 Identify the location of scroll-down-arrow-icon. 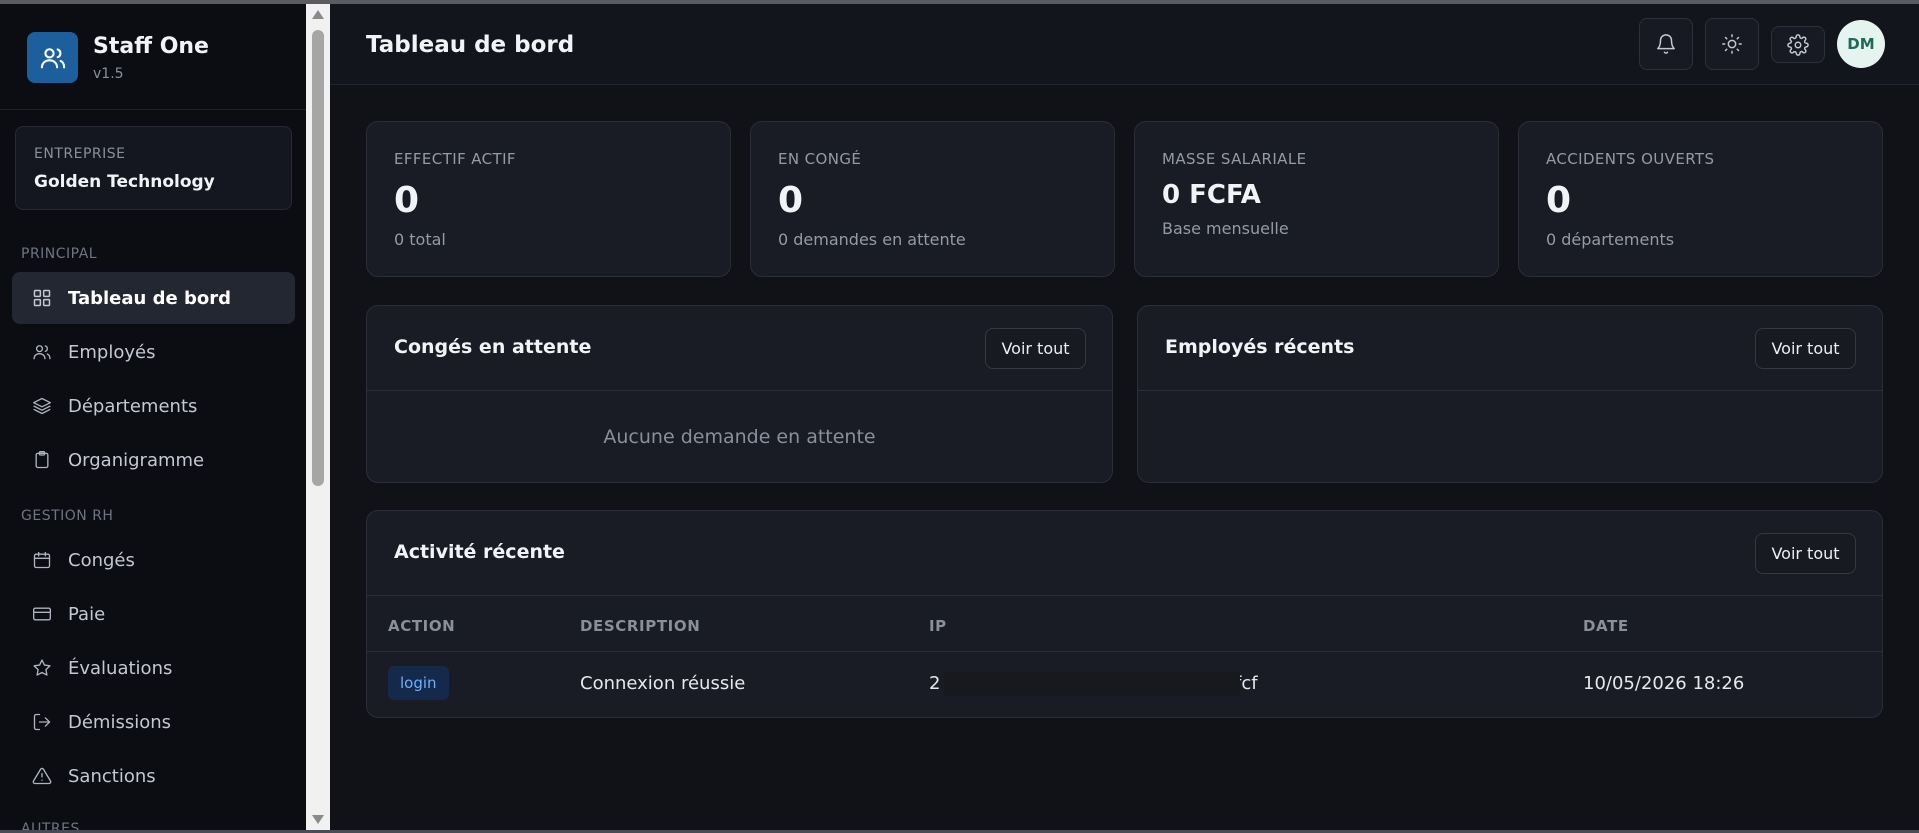
(318, 819).